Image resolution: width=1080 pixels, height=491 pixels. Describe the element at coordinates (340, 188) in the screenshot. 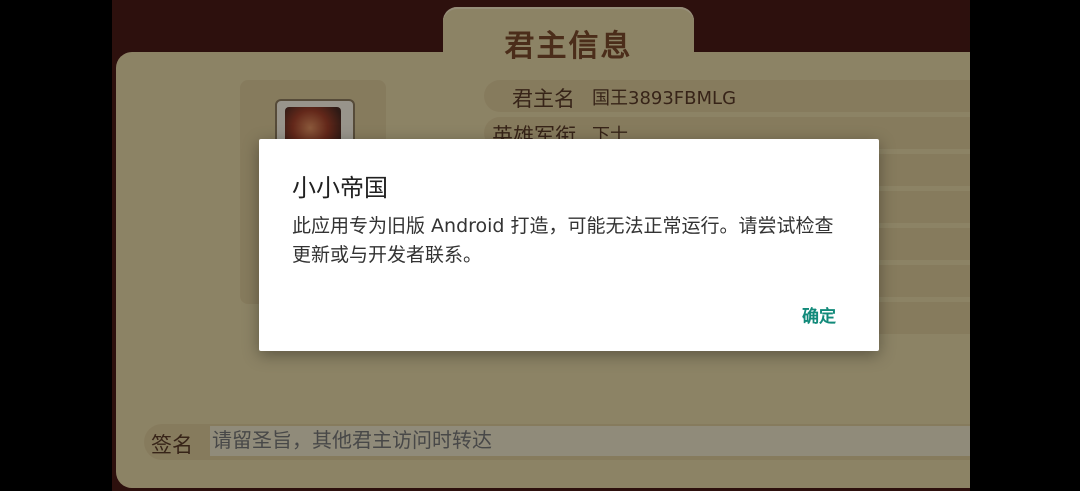

I see `dialog-title: 小小帝国` at that location.